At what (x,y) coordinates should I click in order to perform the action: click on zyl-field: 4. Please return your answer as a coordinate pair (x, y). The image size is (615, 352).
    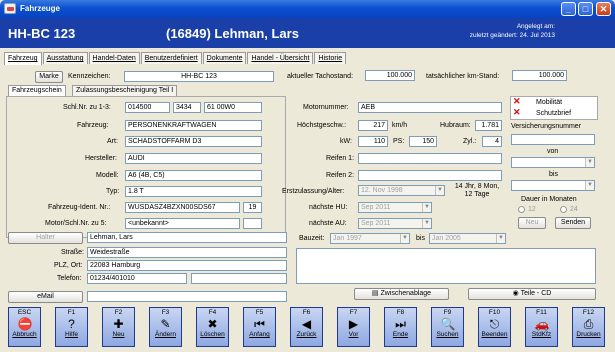
    Looking at the image, I should click on (492, 141).